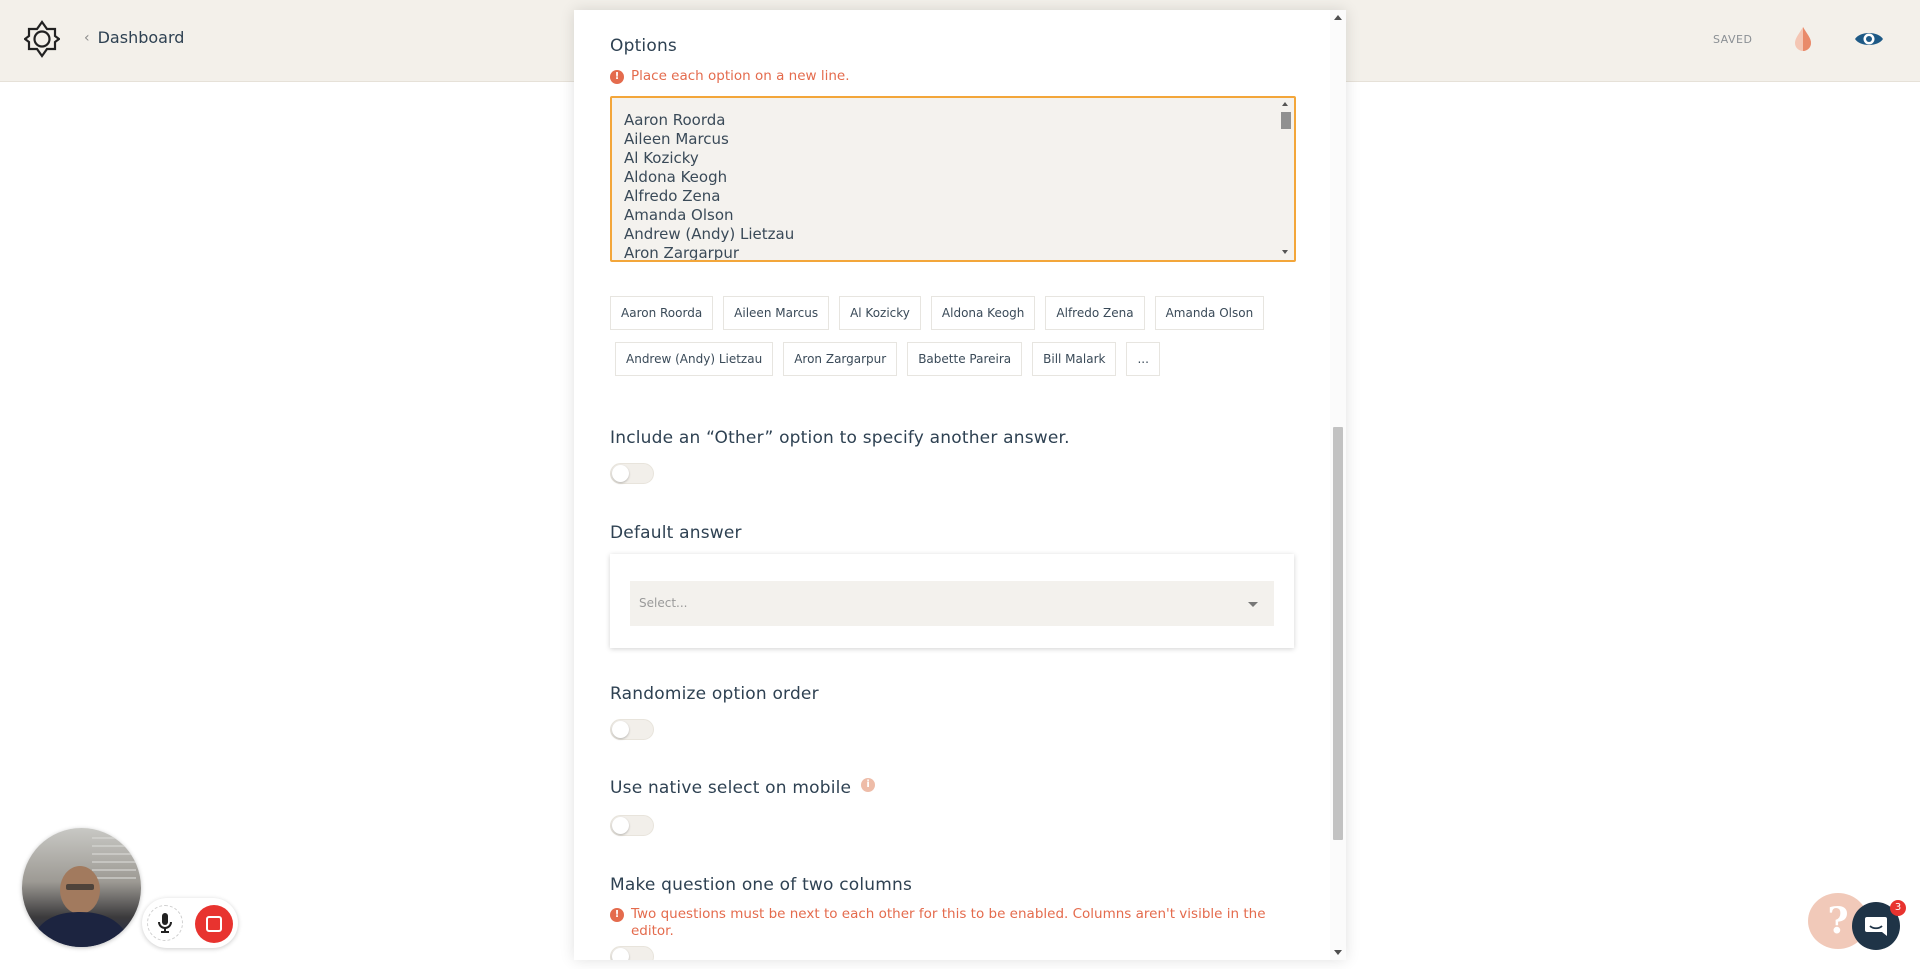  Describe the element at coordinates (1286, 179) in the screenshot. I see `textarea-scrollbar` at that location.